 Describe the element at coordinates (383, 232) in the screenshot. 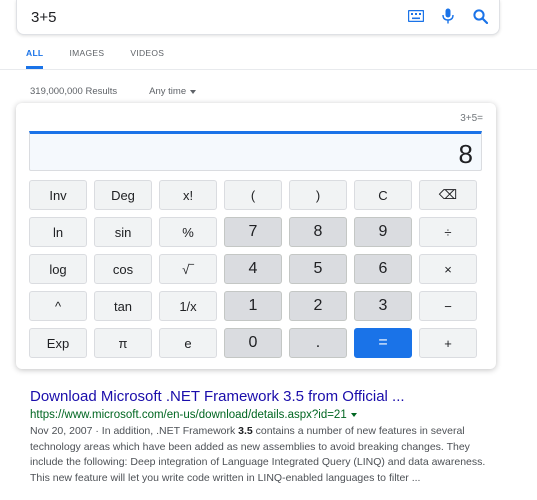

I see `key-digit-9-button: 9` at that location.